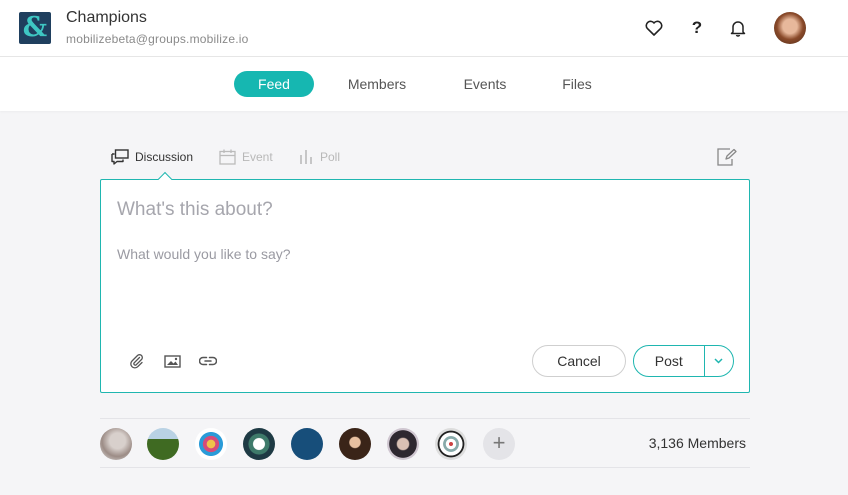 The width and height of the screenshot is (848, 495). Describe the element at coordinates (424, 84) in the screenshot. I see `group-nav: Feed Members Events Files` at that location.